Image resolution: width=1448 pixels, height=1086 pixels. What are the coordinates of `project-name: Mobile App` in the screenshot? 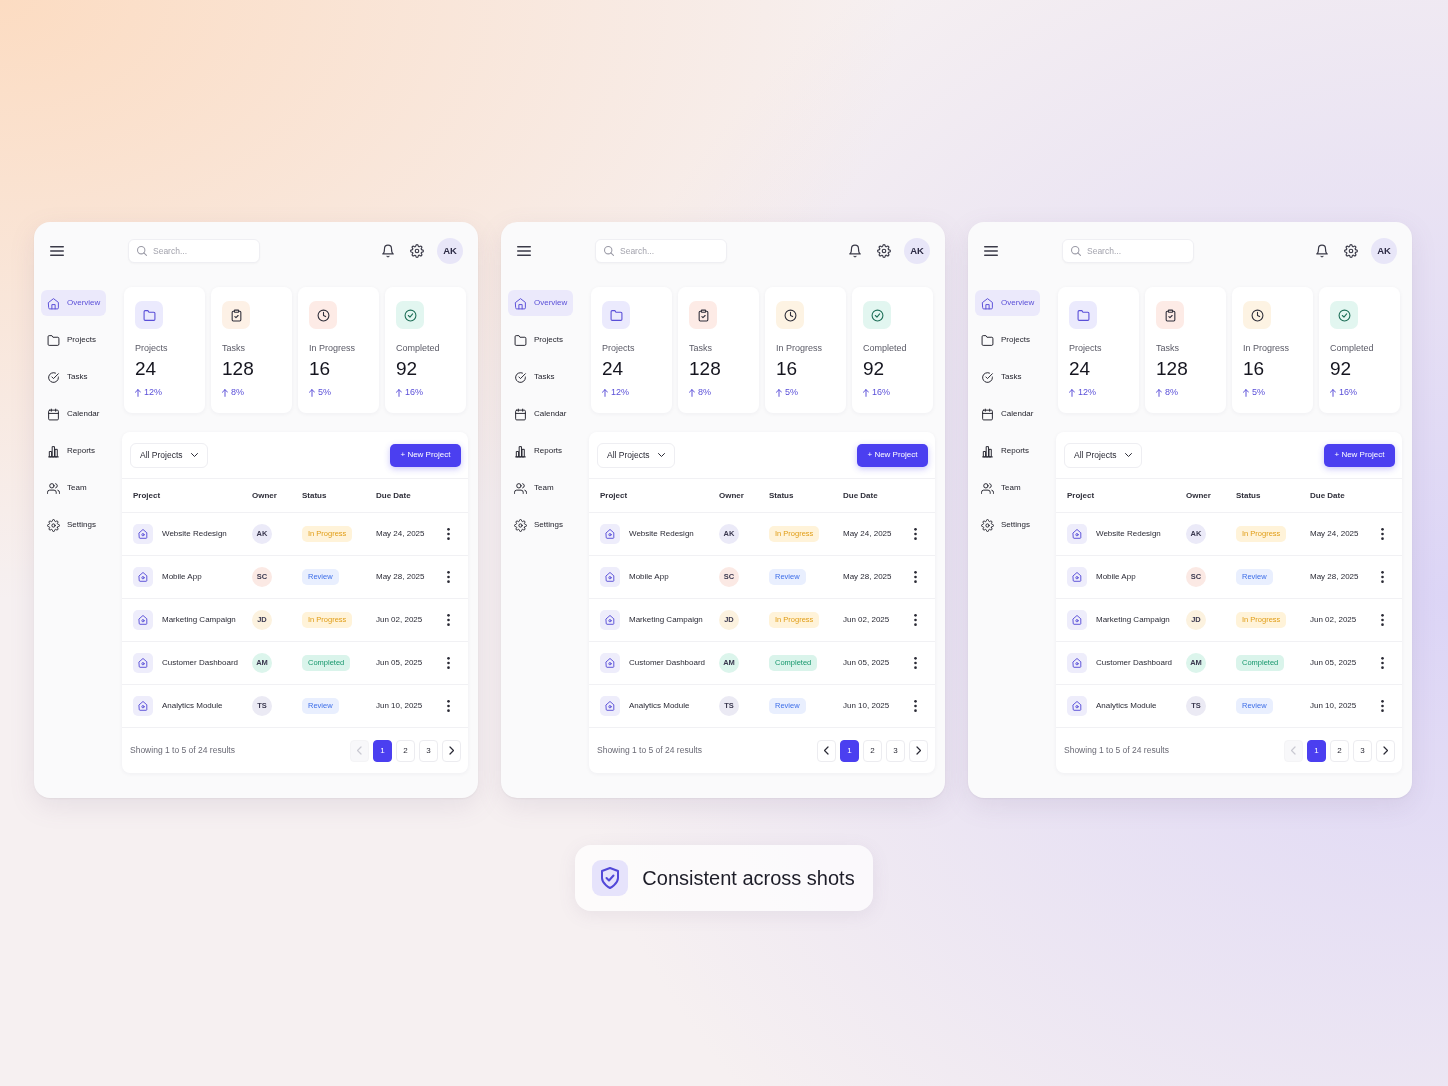 It's located at (1116, 577).